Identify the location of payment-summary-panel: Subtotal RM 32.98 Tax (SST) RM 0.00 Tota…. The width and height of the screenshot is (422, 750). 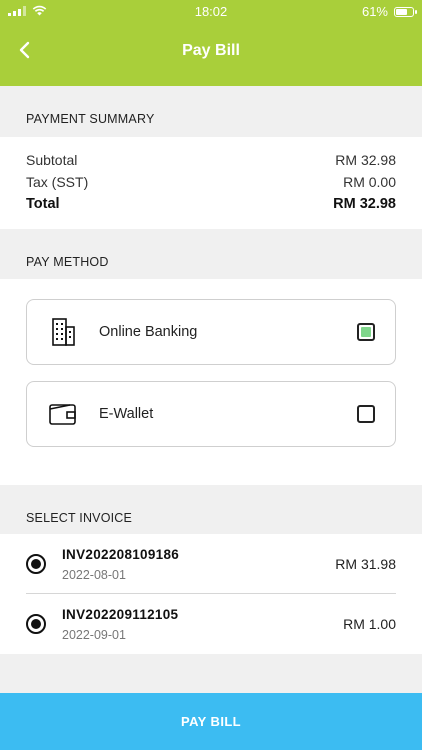
(211, 183).